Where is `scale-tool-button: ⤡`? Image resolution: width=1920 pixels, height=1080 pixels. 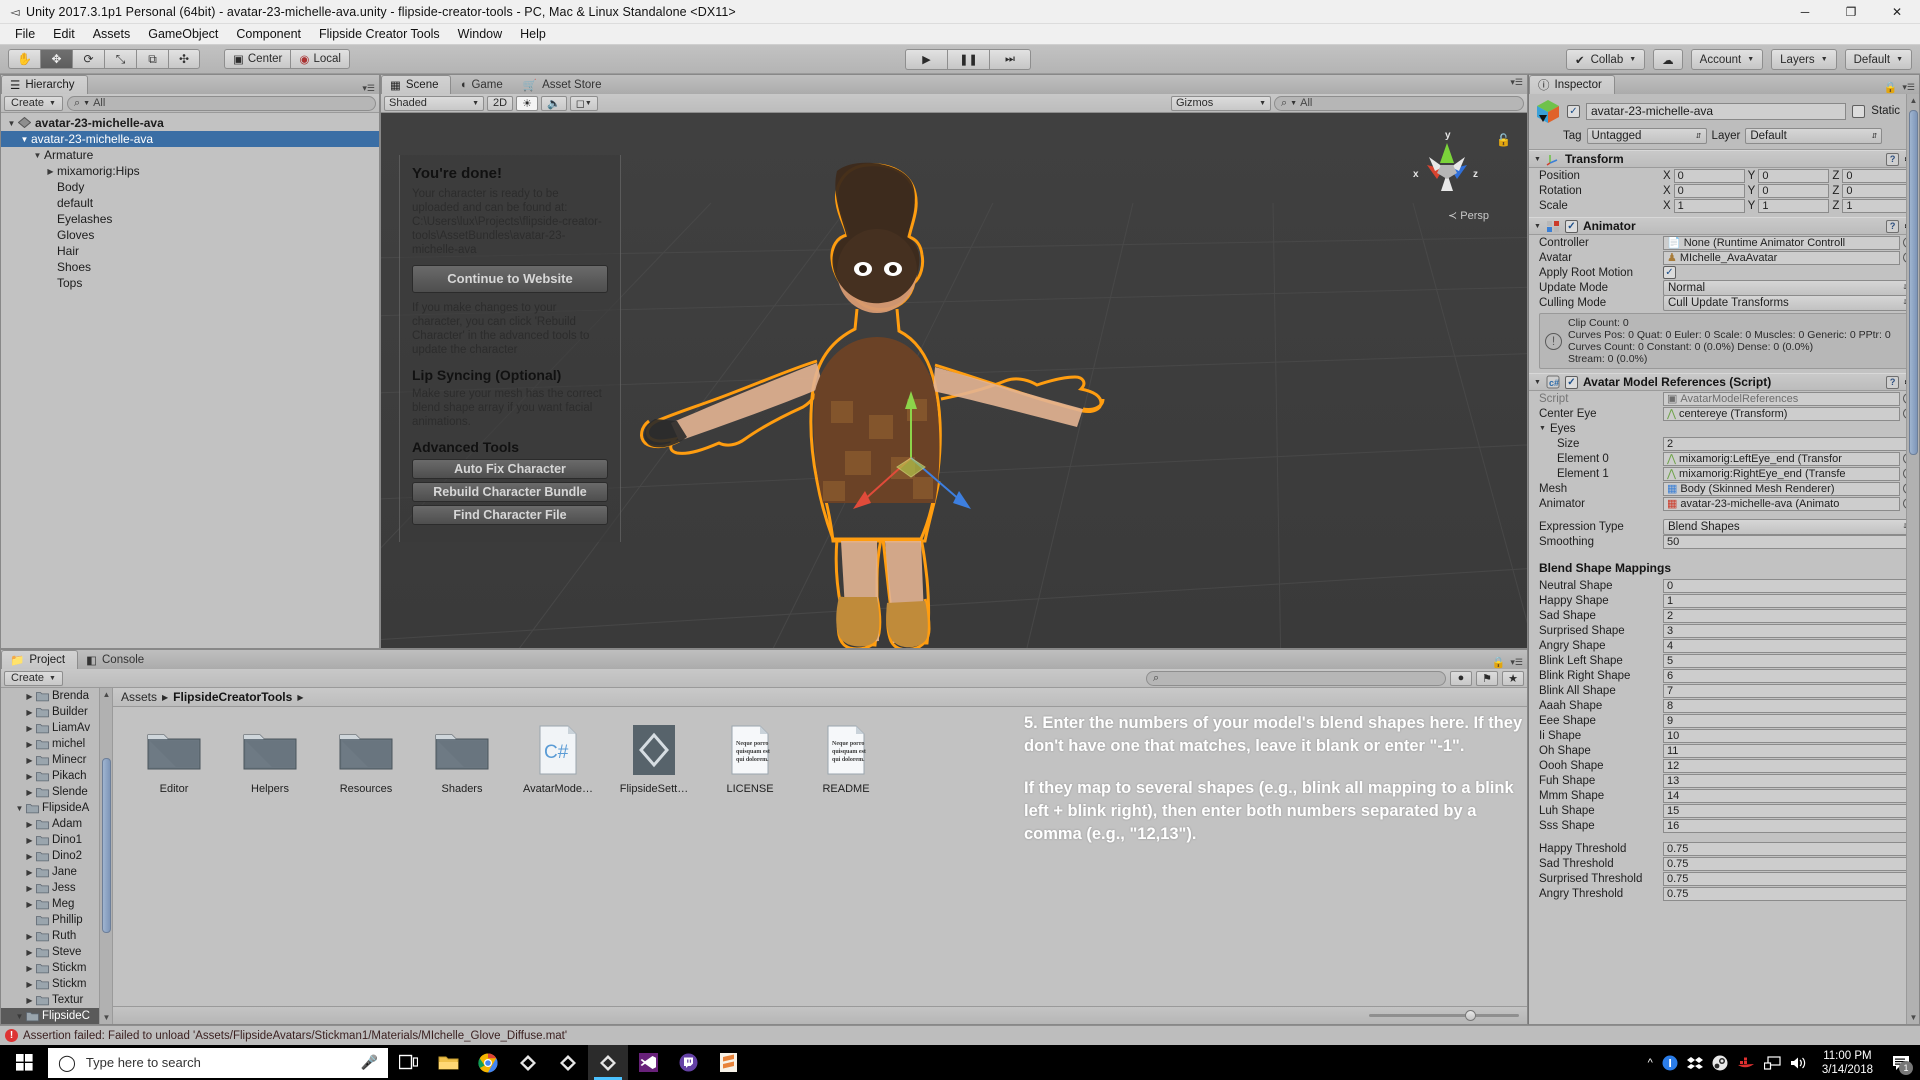 scale-tool-button: ⤡ is located at coordinates (120, 59).